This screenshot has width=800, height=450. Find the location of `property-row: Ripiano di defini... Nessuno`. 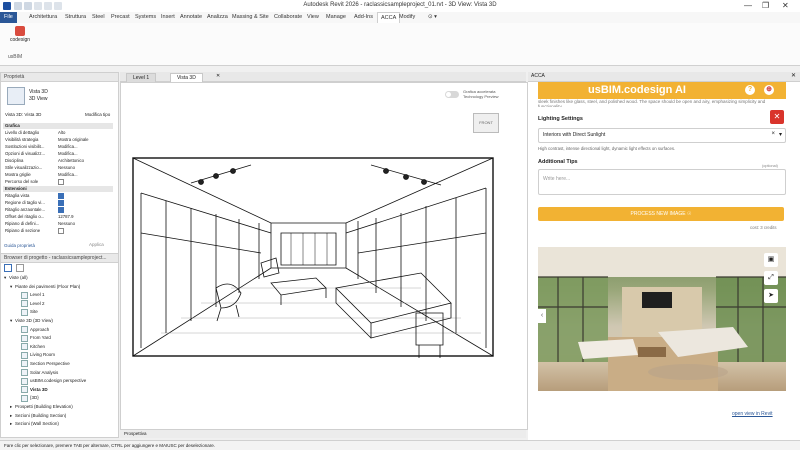

property-row: Ripiano di defini... Nessuno is located at coordinates (58, 224).